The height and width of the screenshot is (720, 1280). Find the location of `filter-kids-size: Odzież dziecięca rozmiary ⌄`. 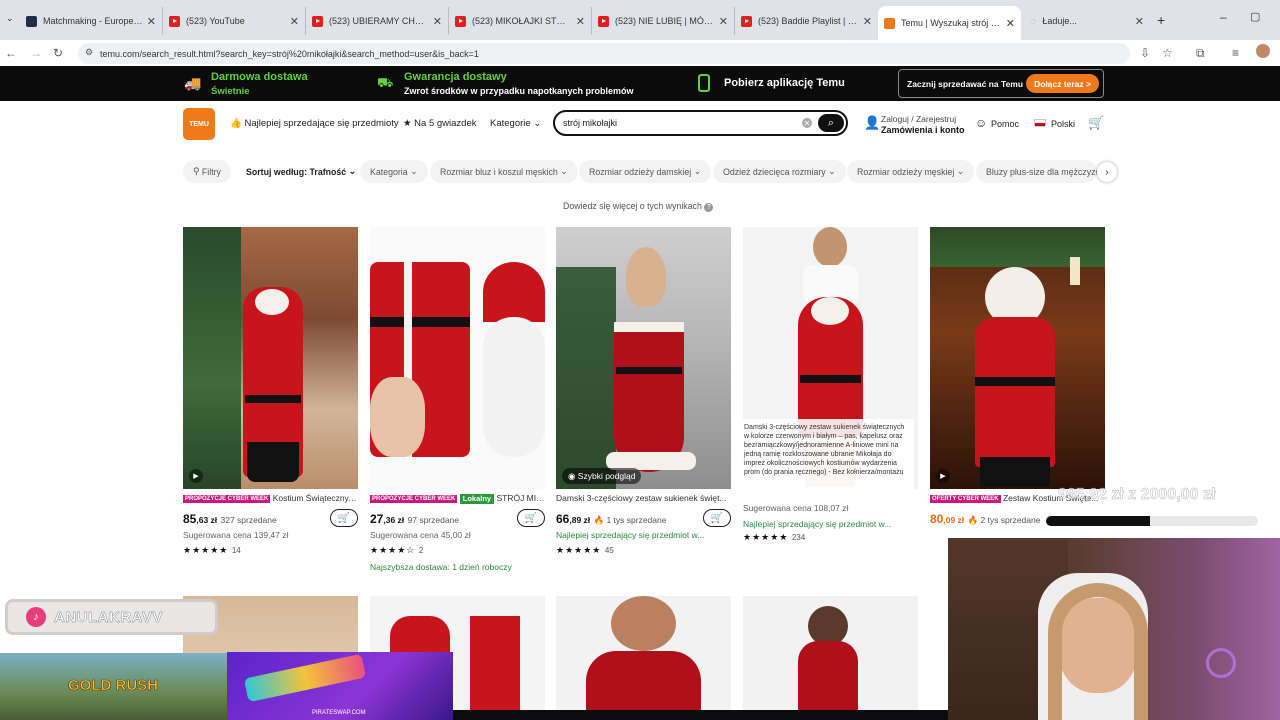

filter-kids-size: Odzież dziecięca rozmiary ⌄ is located at coordinates (779, 171).